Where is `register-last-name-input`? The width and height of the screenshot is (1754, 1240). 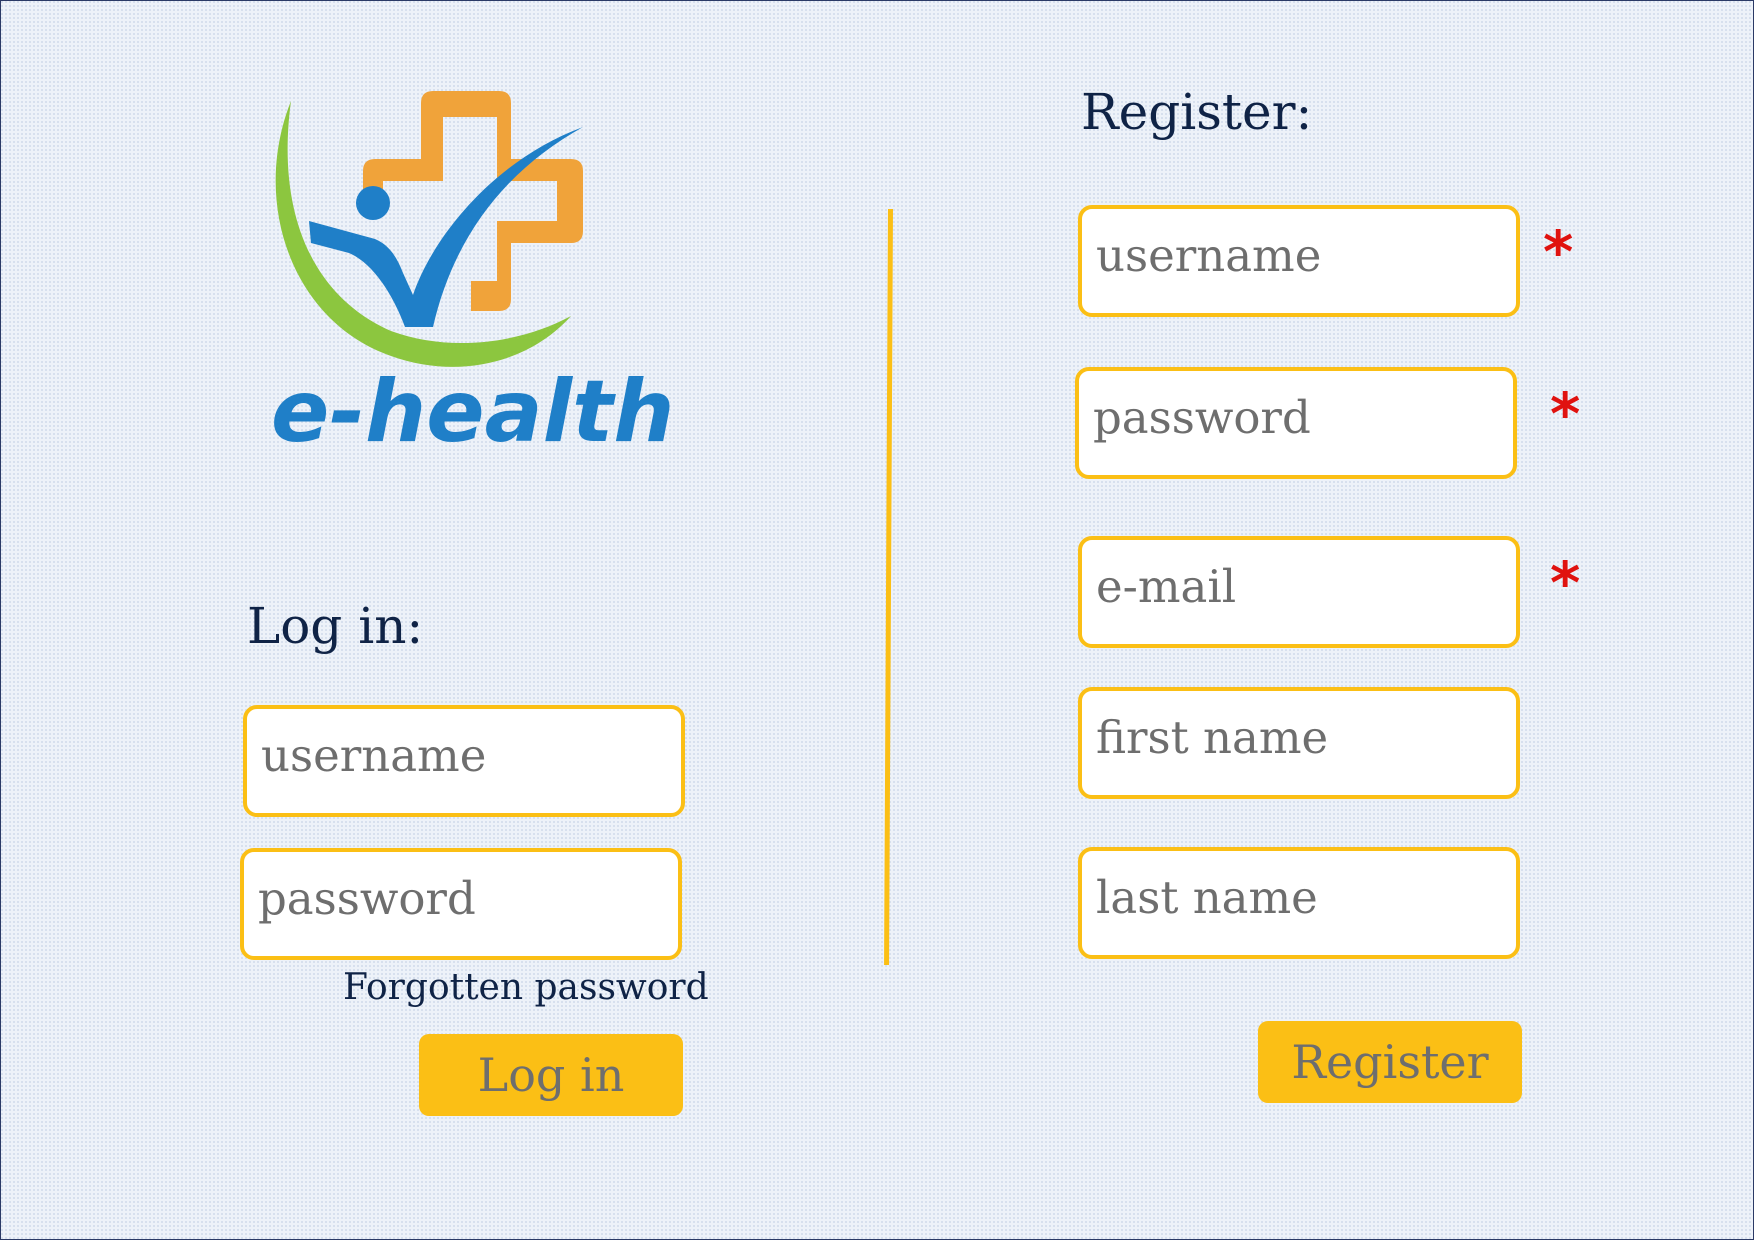
register-last-name-input is located at coordinates (1299, 897).